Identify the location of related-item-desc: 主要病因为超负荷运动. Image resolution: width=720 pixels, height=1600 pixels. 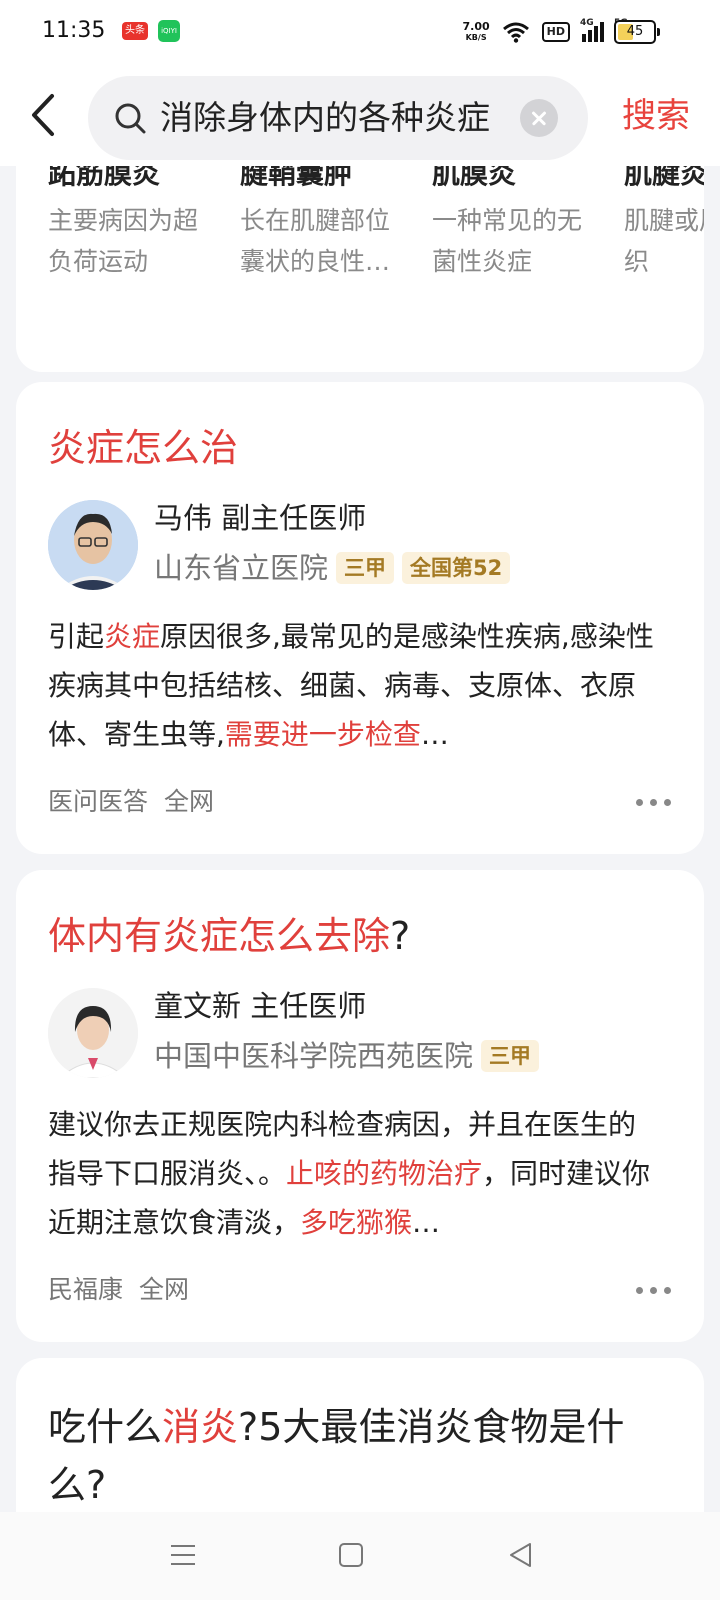
(123, 241).